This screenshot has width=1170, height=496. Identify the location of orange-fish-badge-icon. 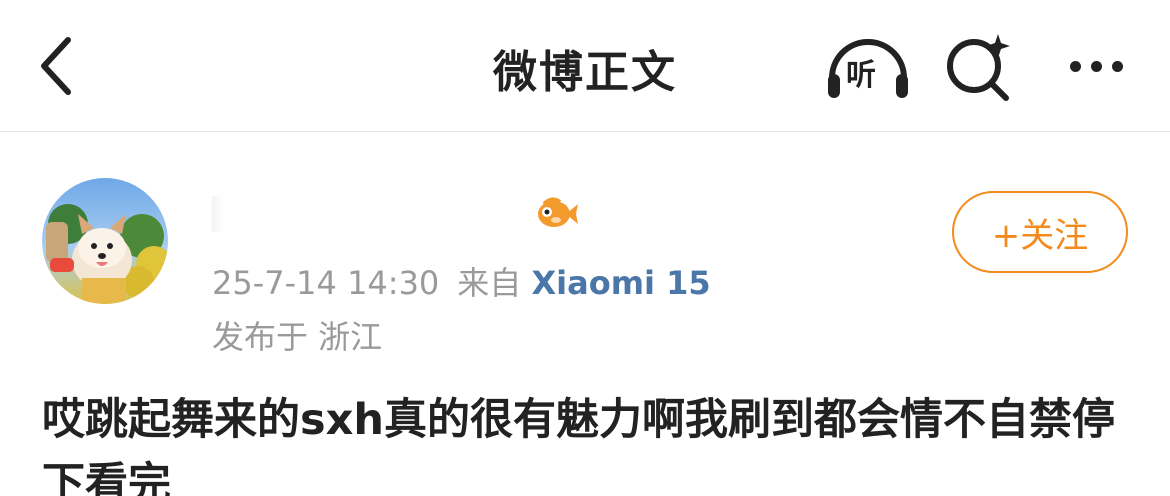
(558, 212).